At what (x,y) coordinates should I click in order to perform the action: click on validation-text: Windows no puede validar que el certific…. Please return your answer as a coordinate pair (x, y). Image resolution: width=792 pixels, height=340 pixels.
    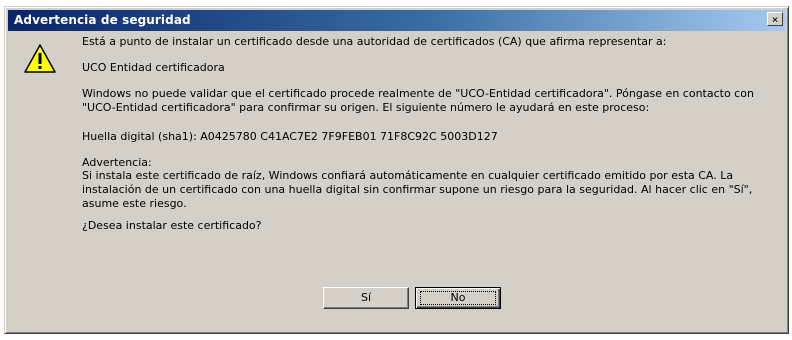
    Looking at the image, I should click on (418, 100).